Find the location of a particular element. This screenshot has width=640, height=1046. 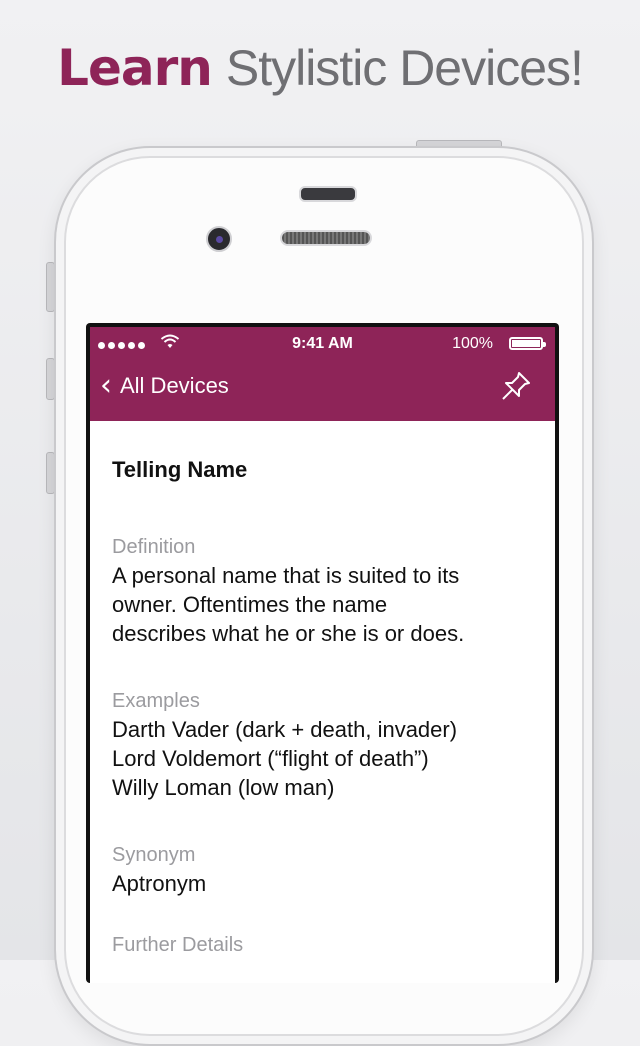

further-details-section: Further Details is located at coordinates (324, 945).